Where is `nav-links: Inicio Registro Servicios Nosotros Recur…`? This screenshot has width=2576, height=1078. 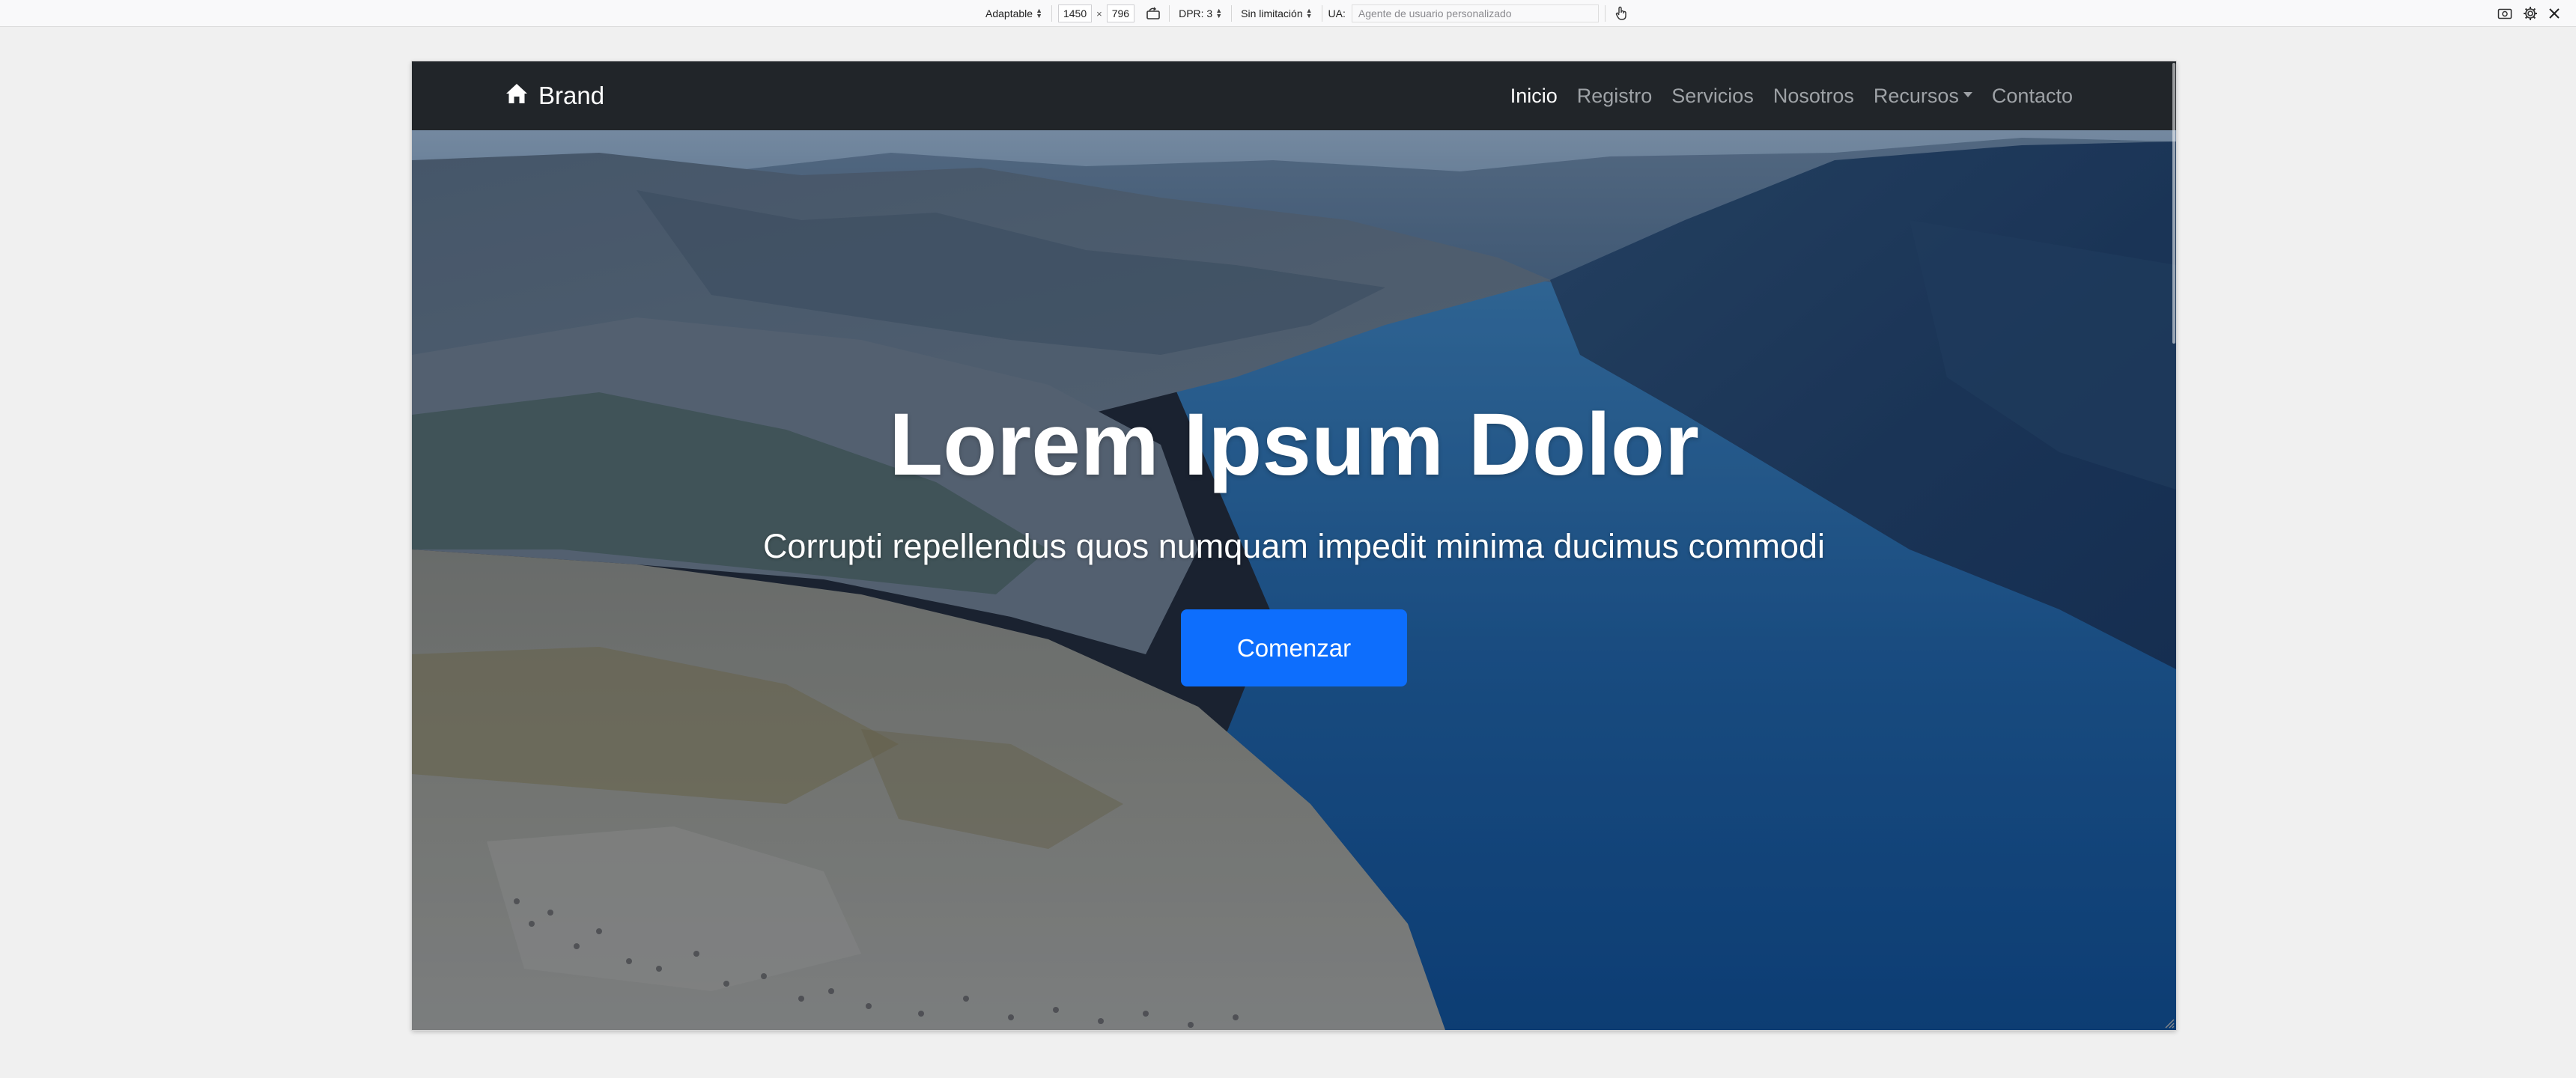 nav-links: Inicio Registro Servicios Nosotros Recur… is located at coordinates (1791, 95).